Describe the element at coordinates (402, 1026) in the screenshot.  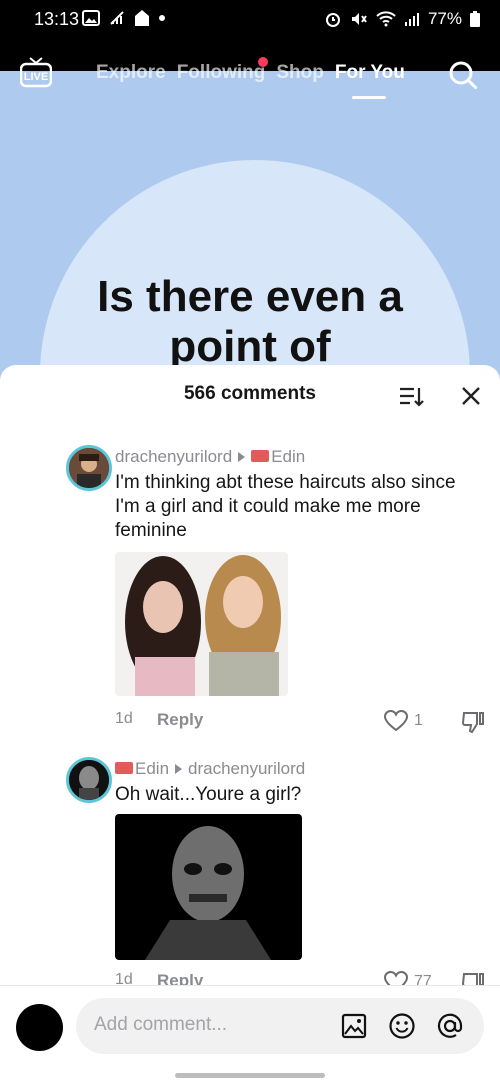
I see `emoji-icon` at that location.